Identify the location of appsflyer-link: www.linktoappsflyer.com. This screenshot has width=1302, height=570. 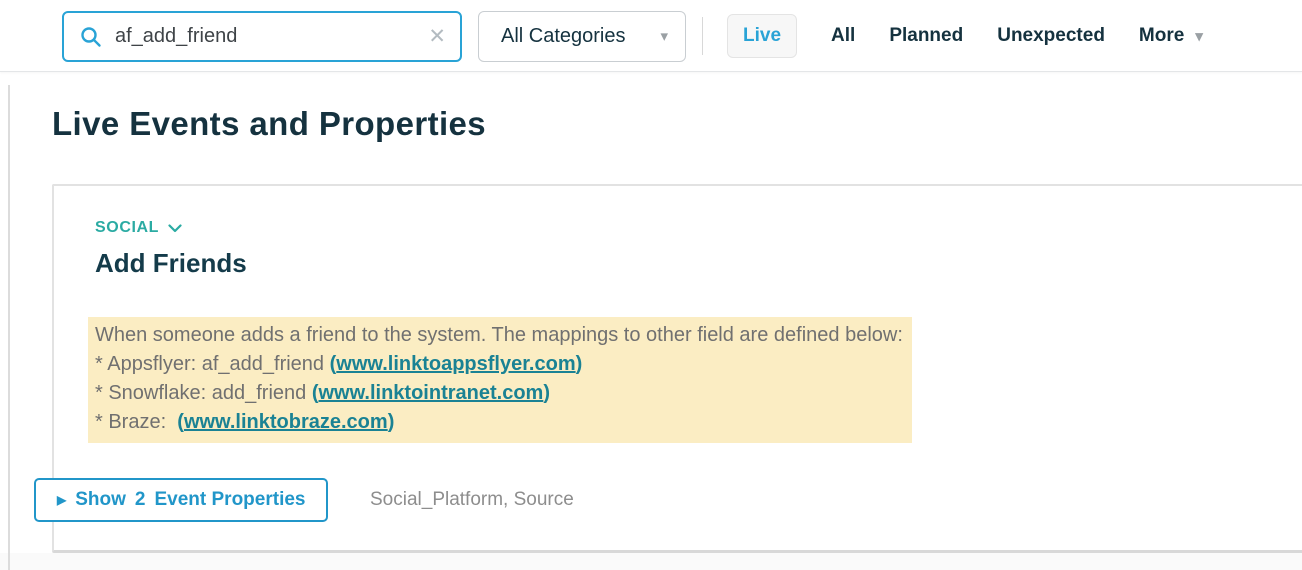
(455, 364).